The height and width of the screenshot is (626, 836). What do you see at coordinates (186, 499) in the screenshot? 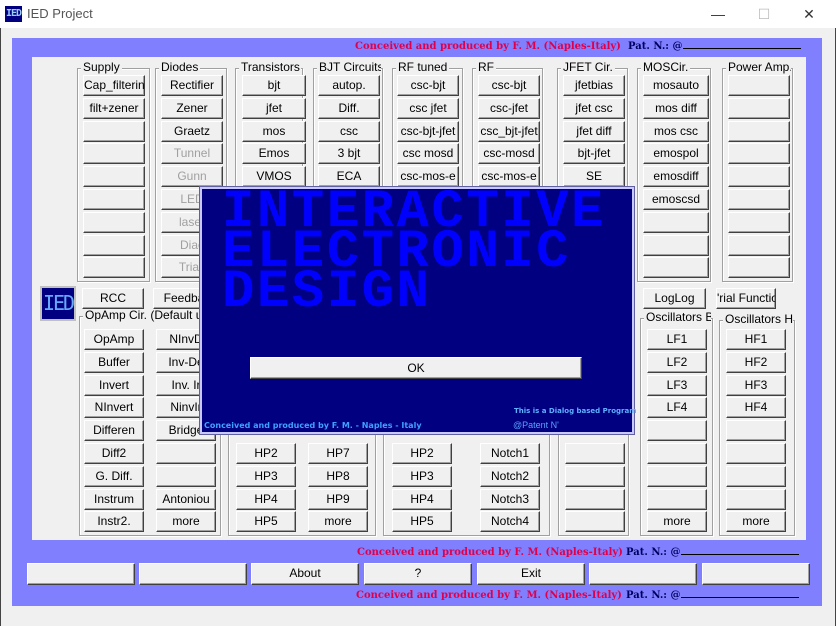
I see `antoniou-button: Antoniou` at bounding box center [186, 499].